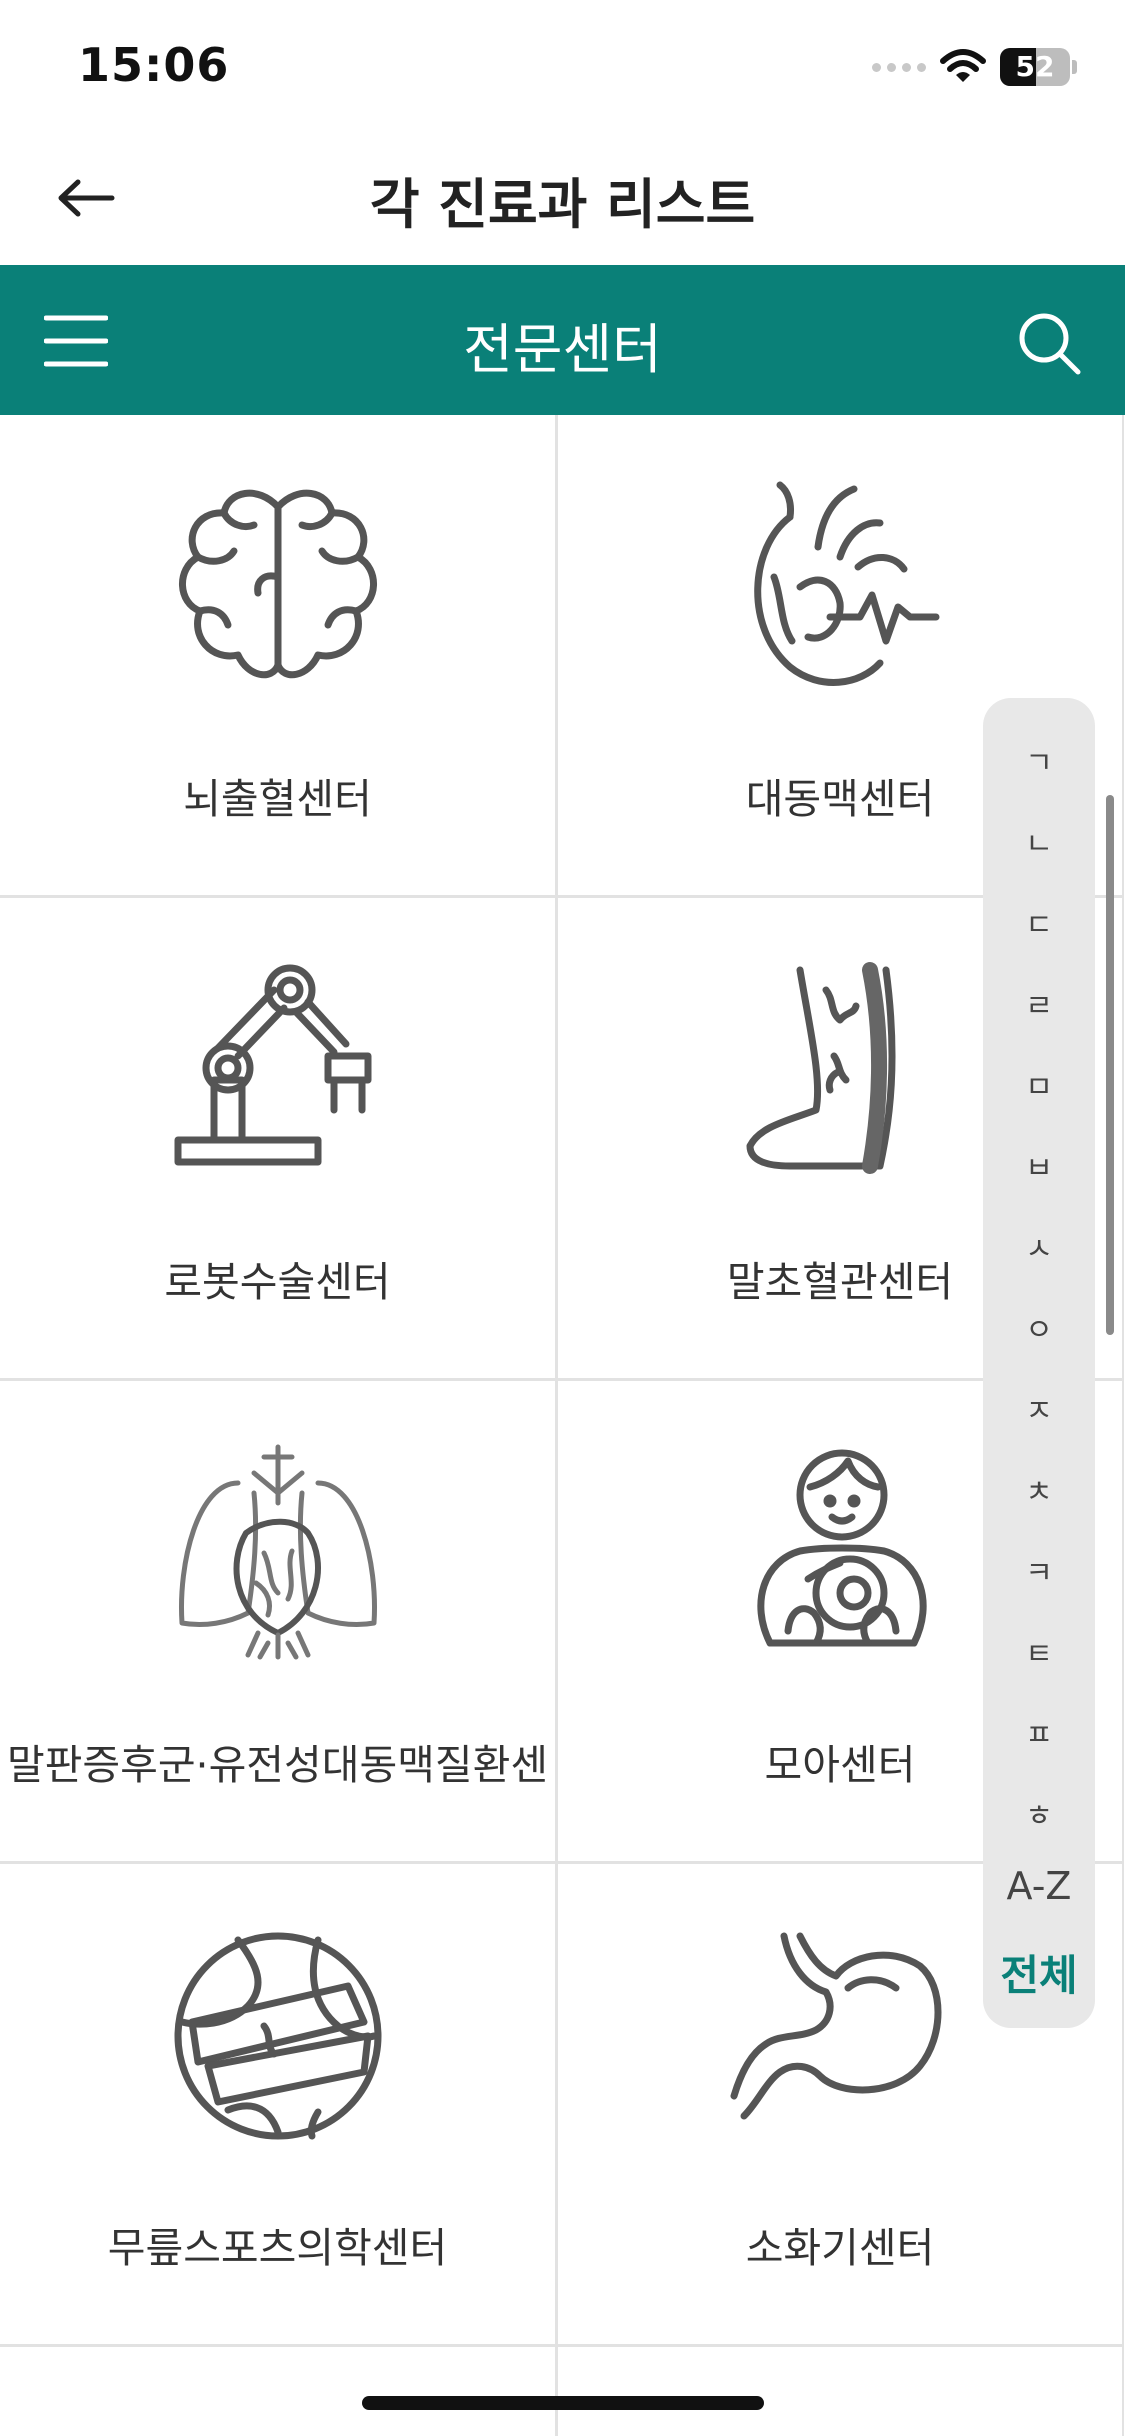 This screenshot has width=1125, height=2436. Describe the element at coordinates (1039, 1570) in the screenshot. I see `index-item-kieuk: ㅋ` at that location.